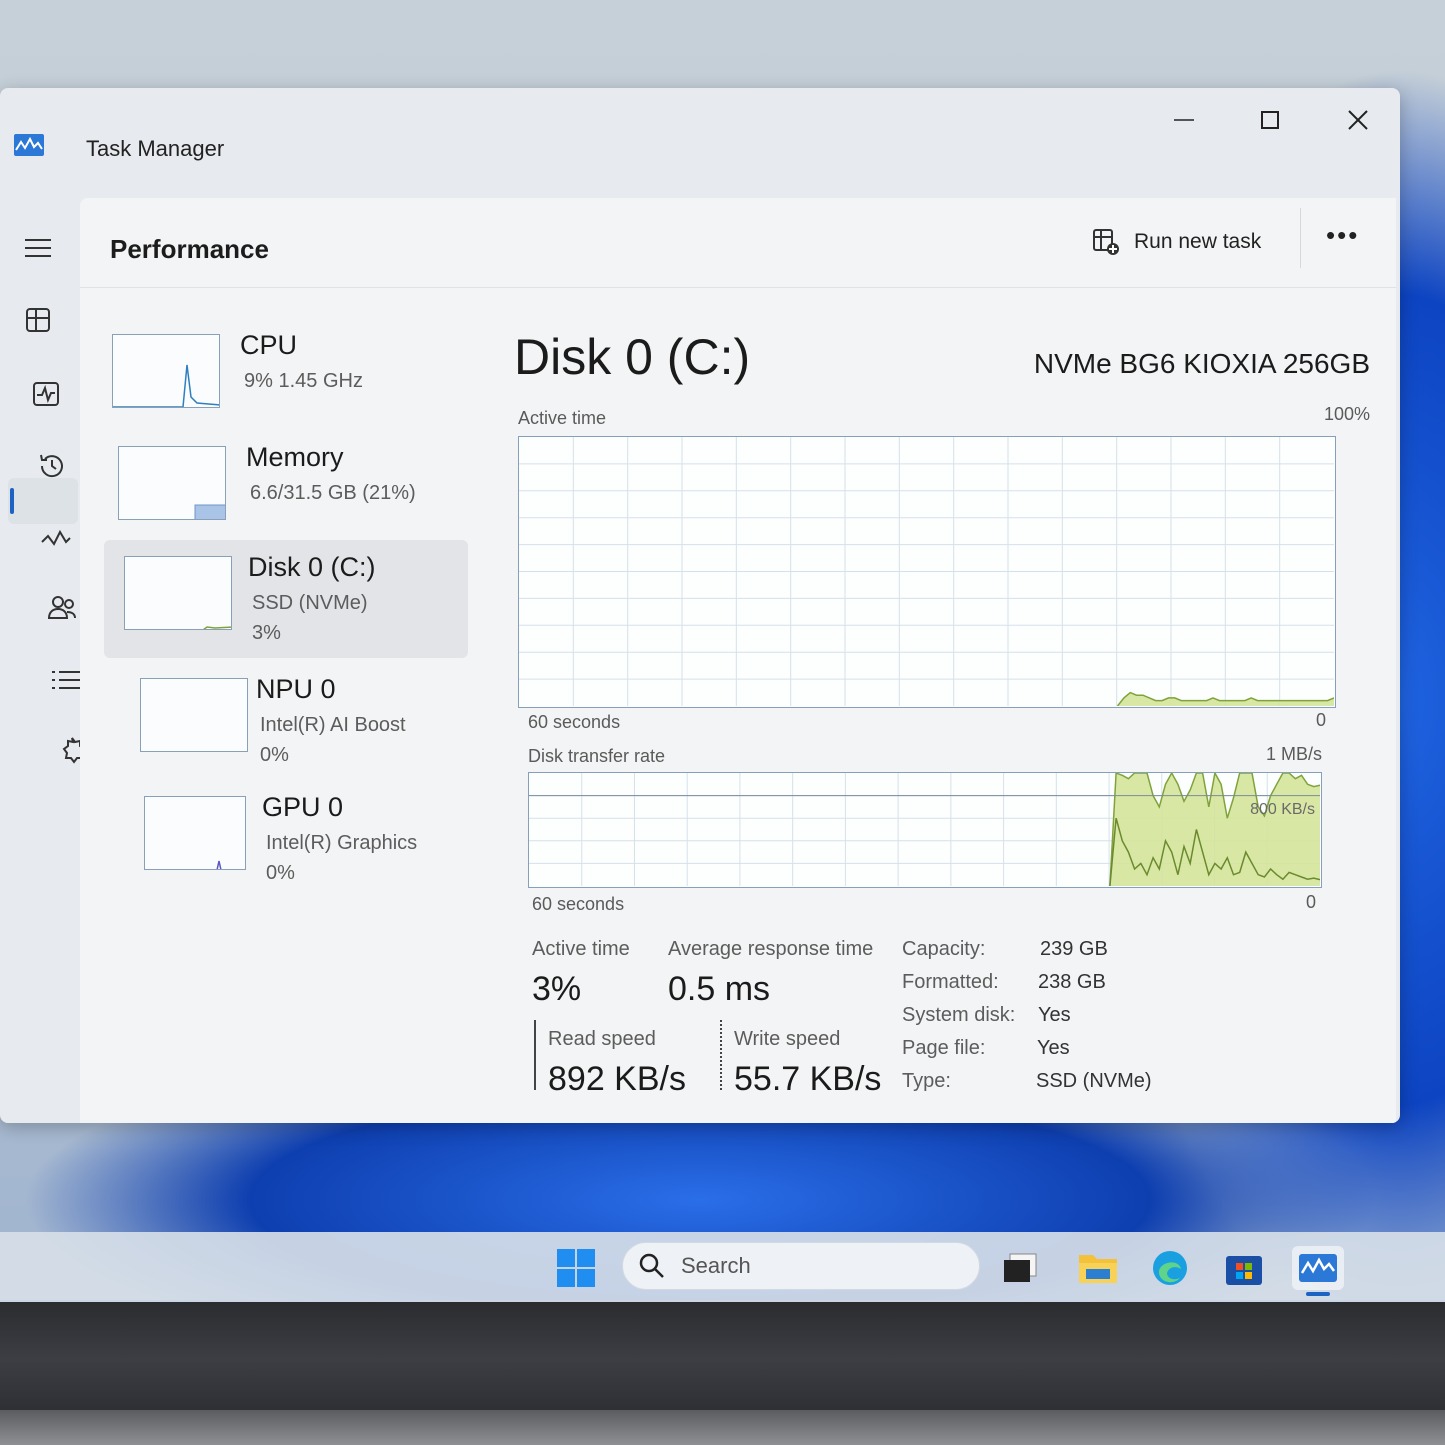  Describe the element at coordinates (62, 608) in the screenshot. I see `users-icon` at that location.